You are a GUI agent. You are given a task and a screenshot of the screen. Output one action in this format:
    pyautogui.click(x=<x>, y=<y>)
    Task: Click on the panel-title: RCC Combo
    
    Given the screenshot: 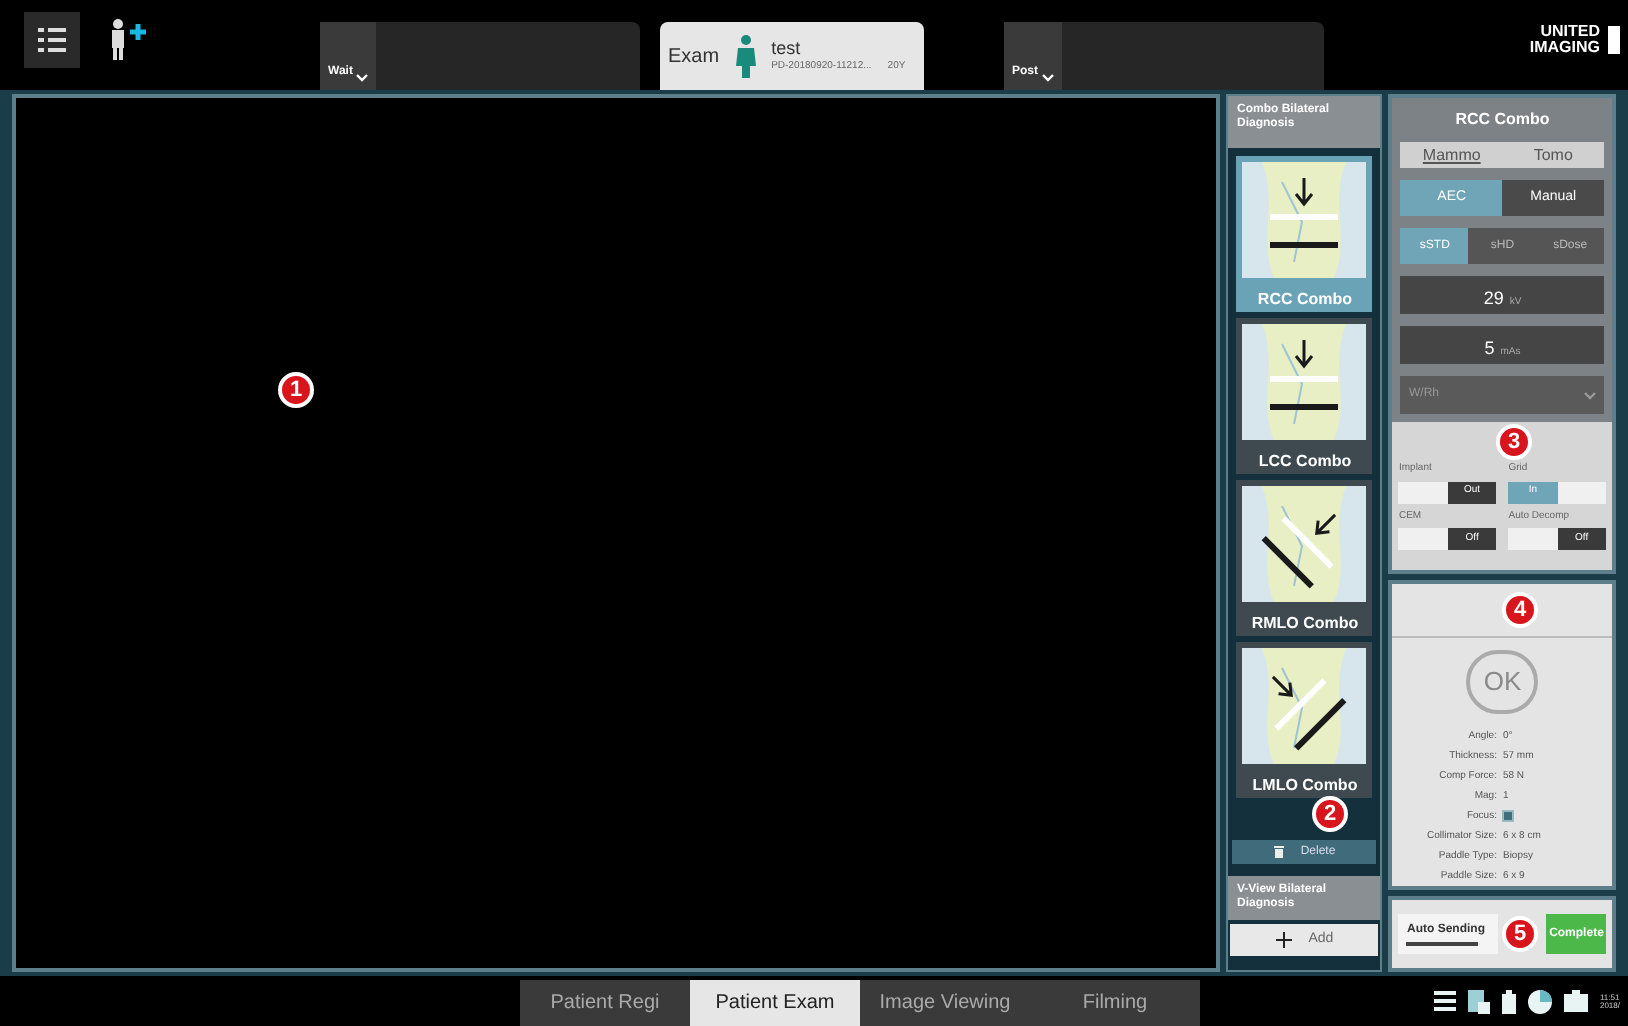 What is the action you would take?
    pyautogui.click(x=1502, y=120)
    